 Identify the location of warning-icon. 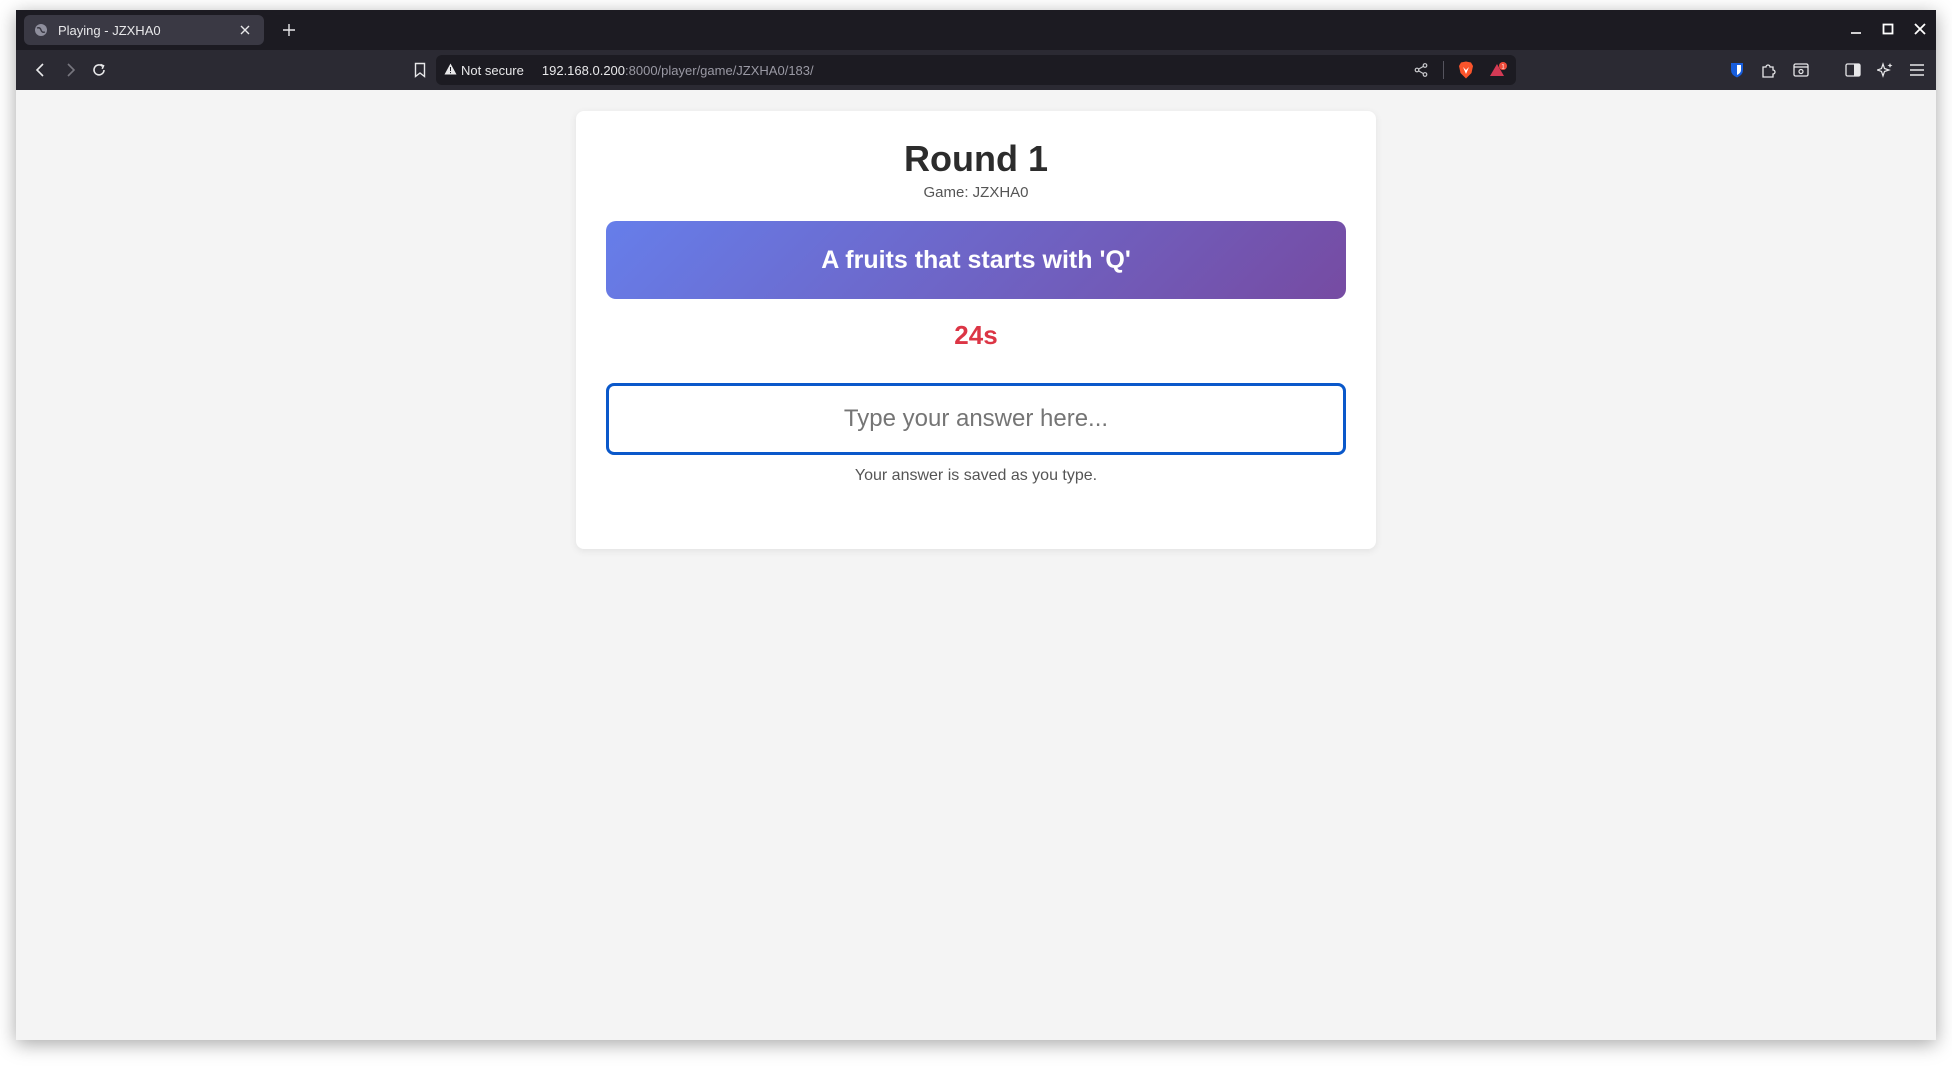
(450, 70).